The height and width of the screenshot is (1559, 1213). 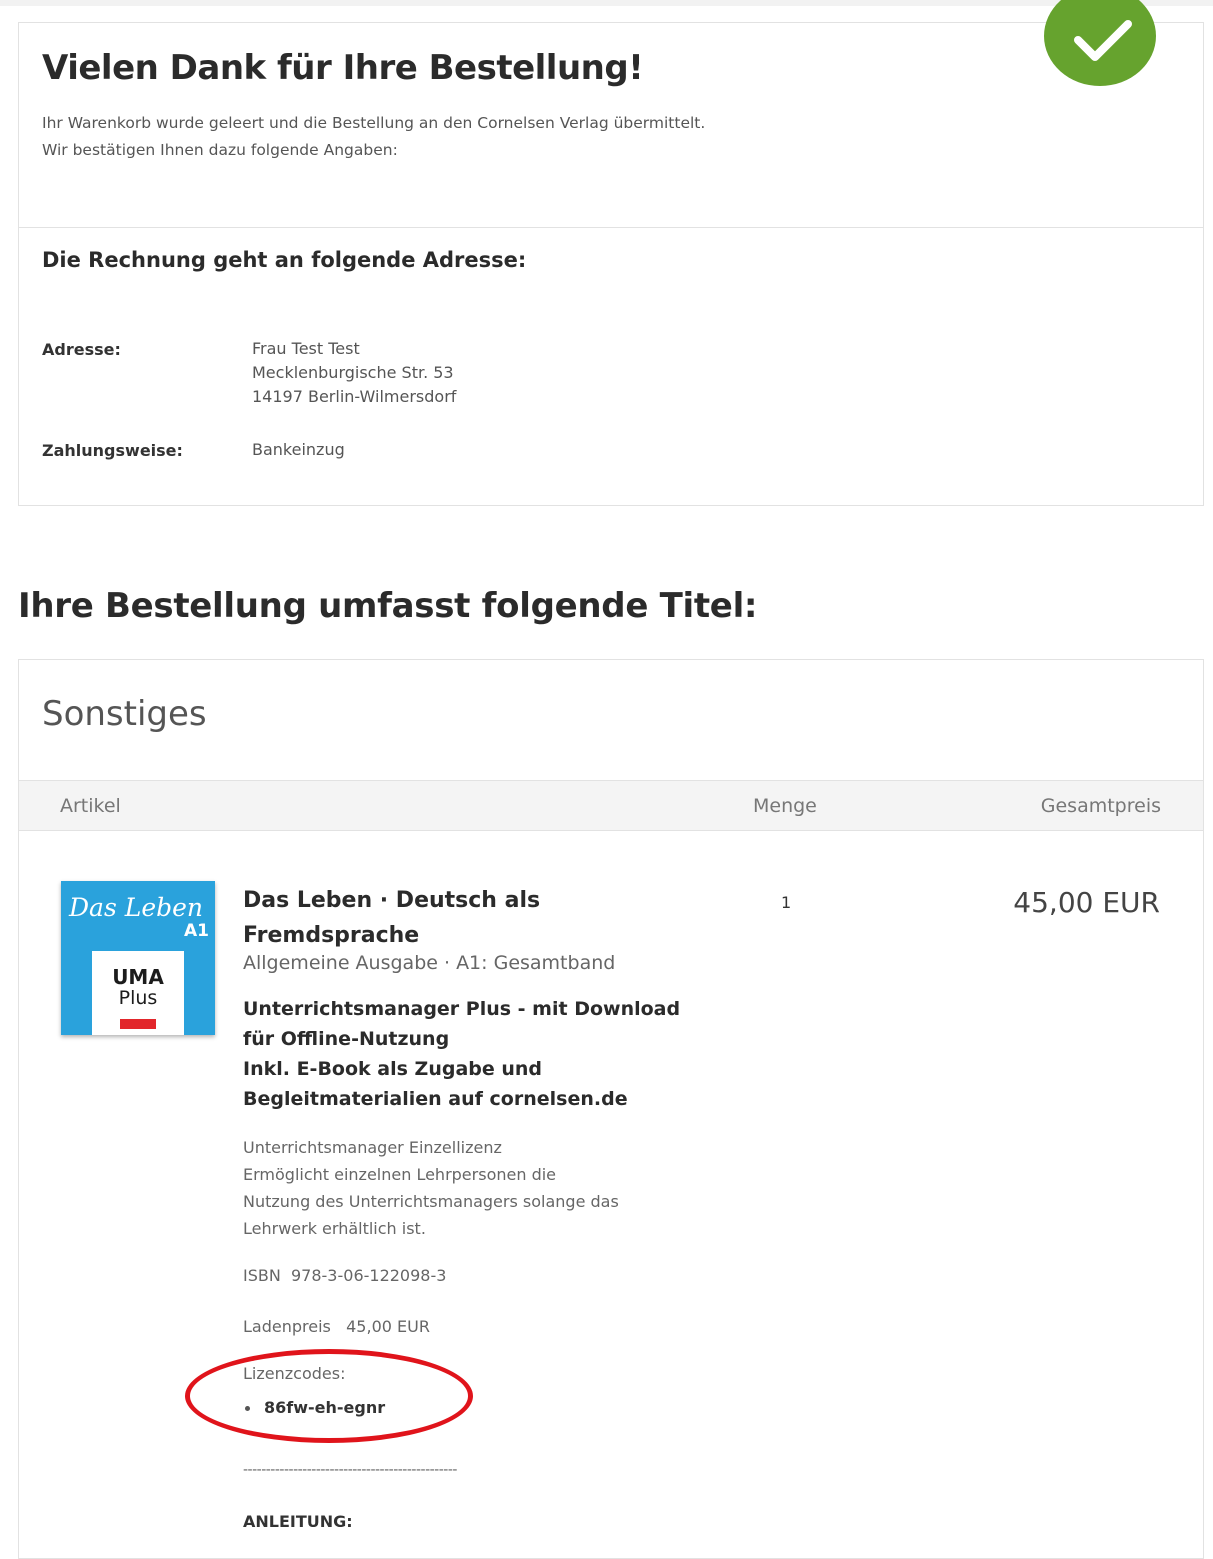 What do you see at coordinates (429, 963) in the screenshot?
I see `product-subtitle: Allgemeine Ausgabe · A1: Gesamtband` at bounding box center [429, 963].